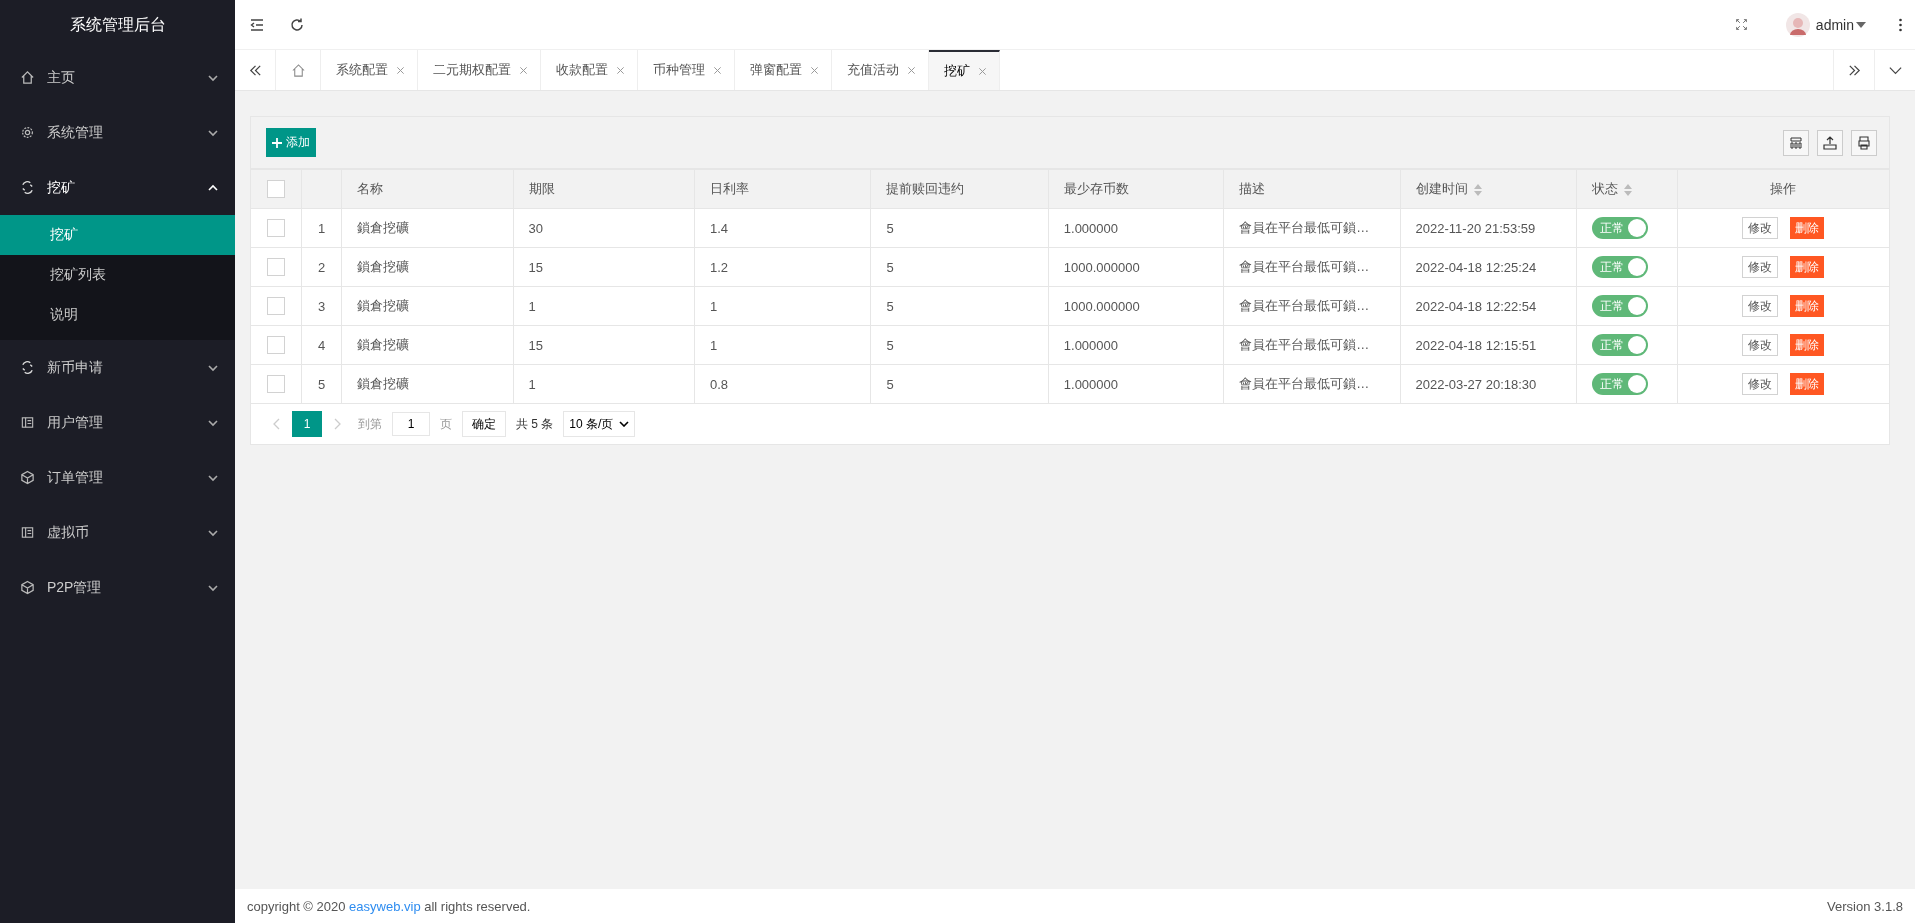 The width and height of the screenshot is (1915, 923). What do you see at coordinates (27, 477) in the screenshot?
I see `cube-icon` at bounding box center [27, 477].